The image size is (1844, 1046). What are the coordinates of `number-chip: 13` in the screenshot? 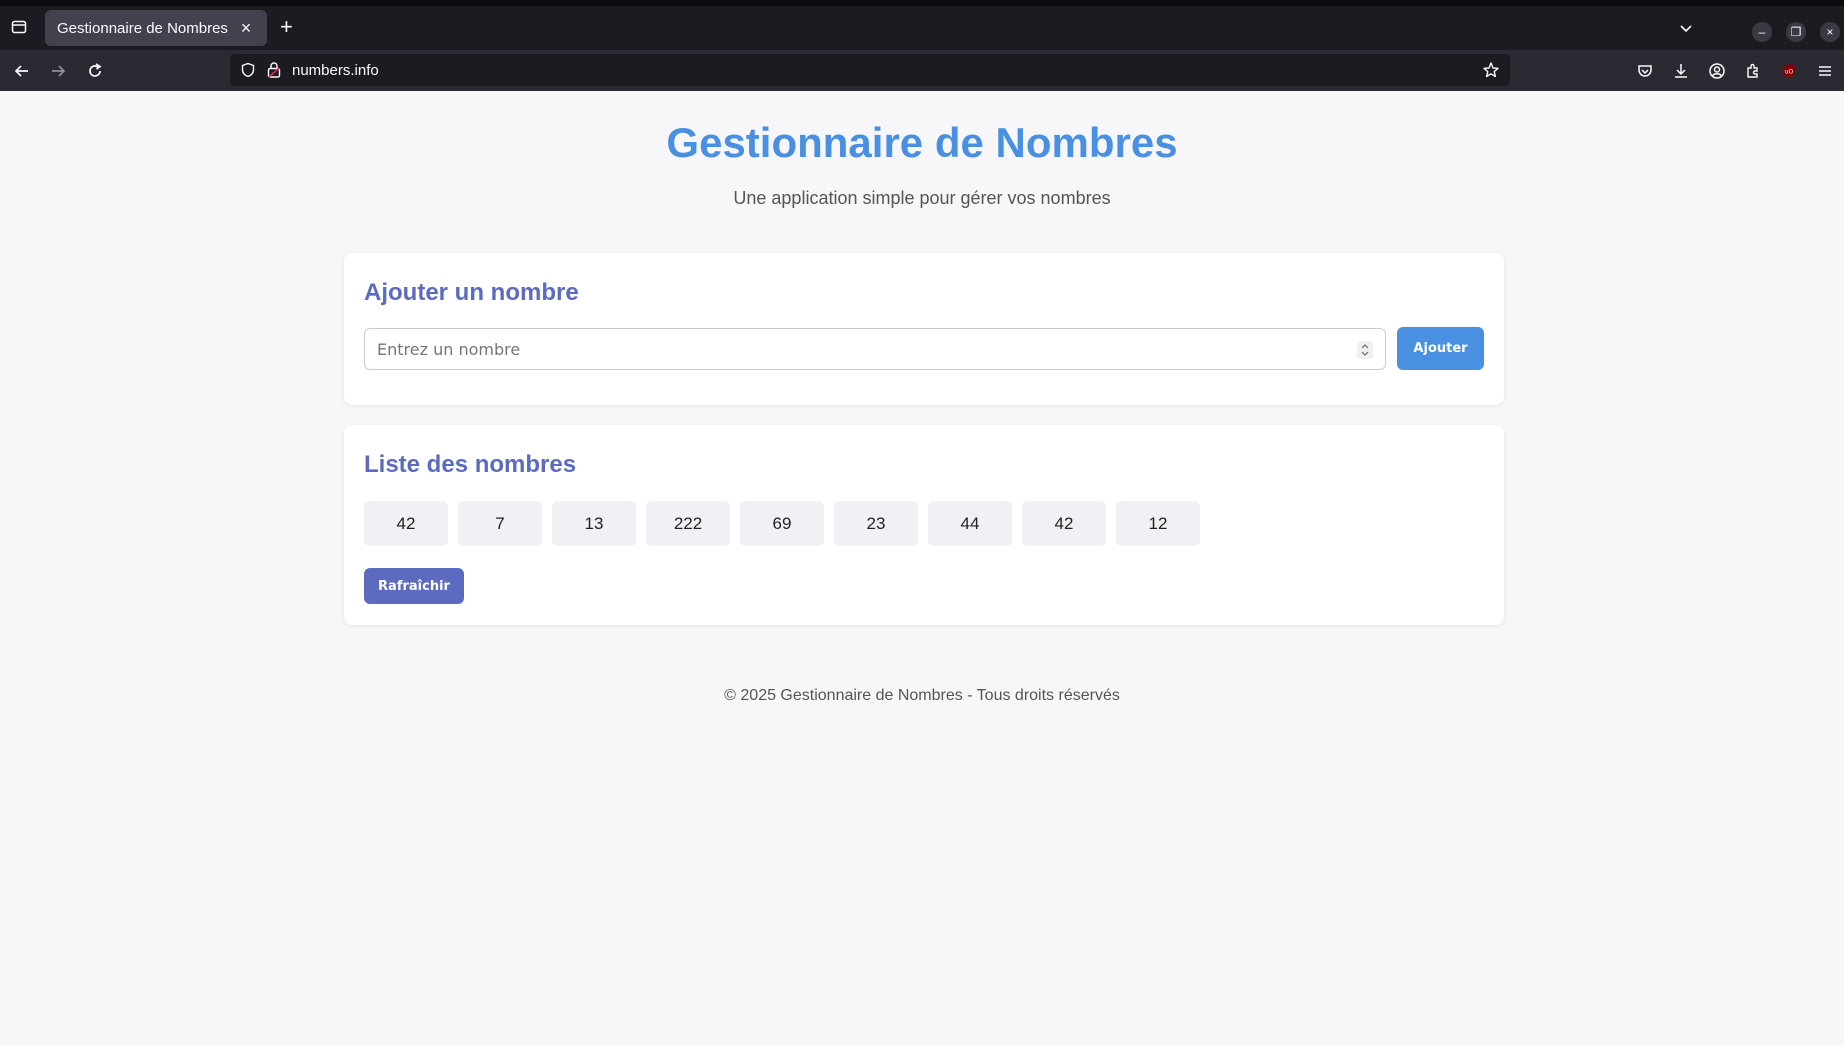 It's located at (594, 523).